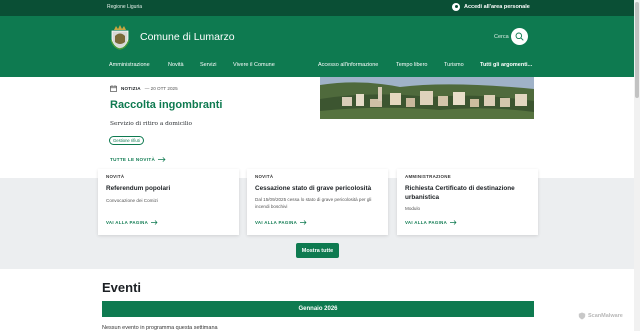  What do you see at coordinates (412, 65) in the screenshot?
I see `nav-item-tempo-libero: Tempo libero` at bounding box center [412, 65].